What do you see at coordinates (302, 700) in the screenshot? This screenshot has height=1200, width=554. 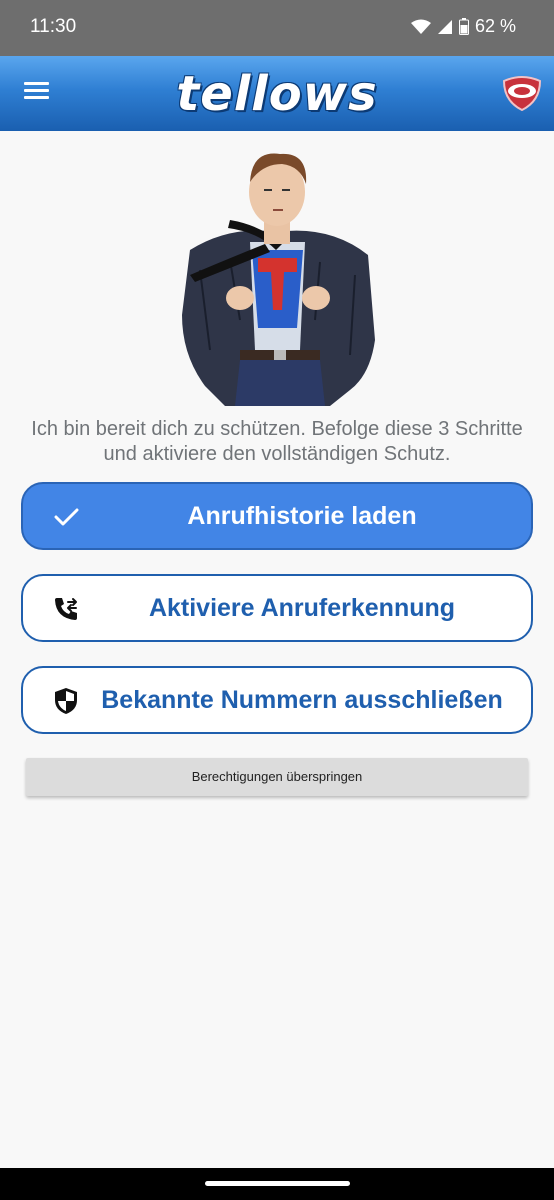 I see `step-label: Bekannte Nummern ausschließen` at bounding box center [302, 700].